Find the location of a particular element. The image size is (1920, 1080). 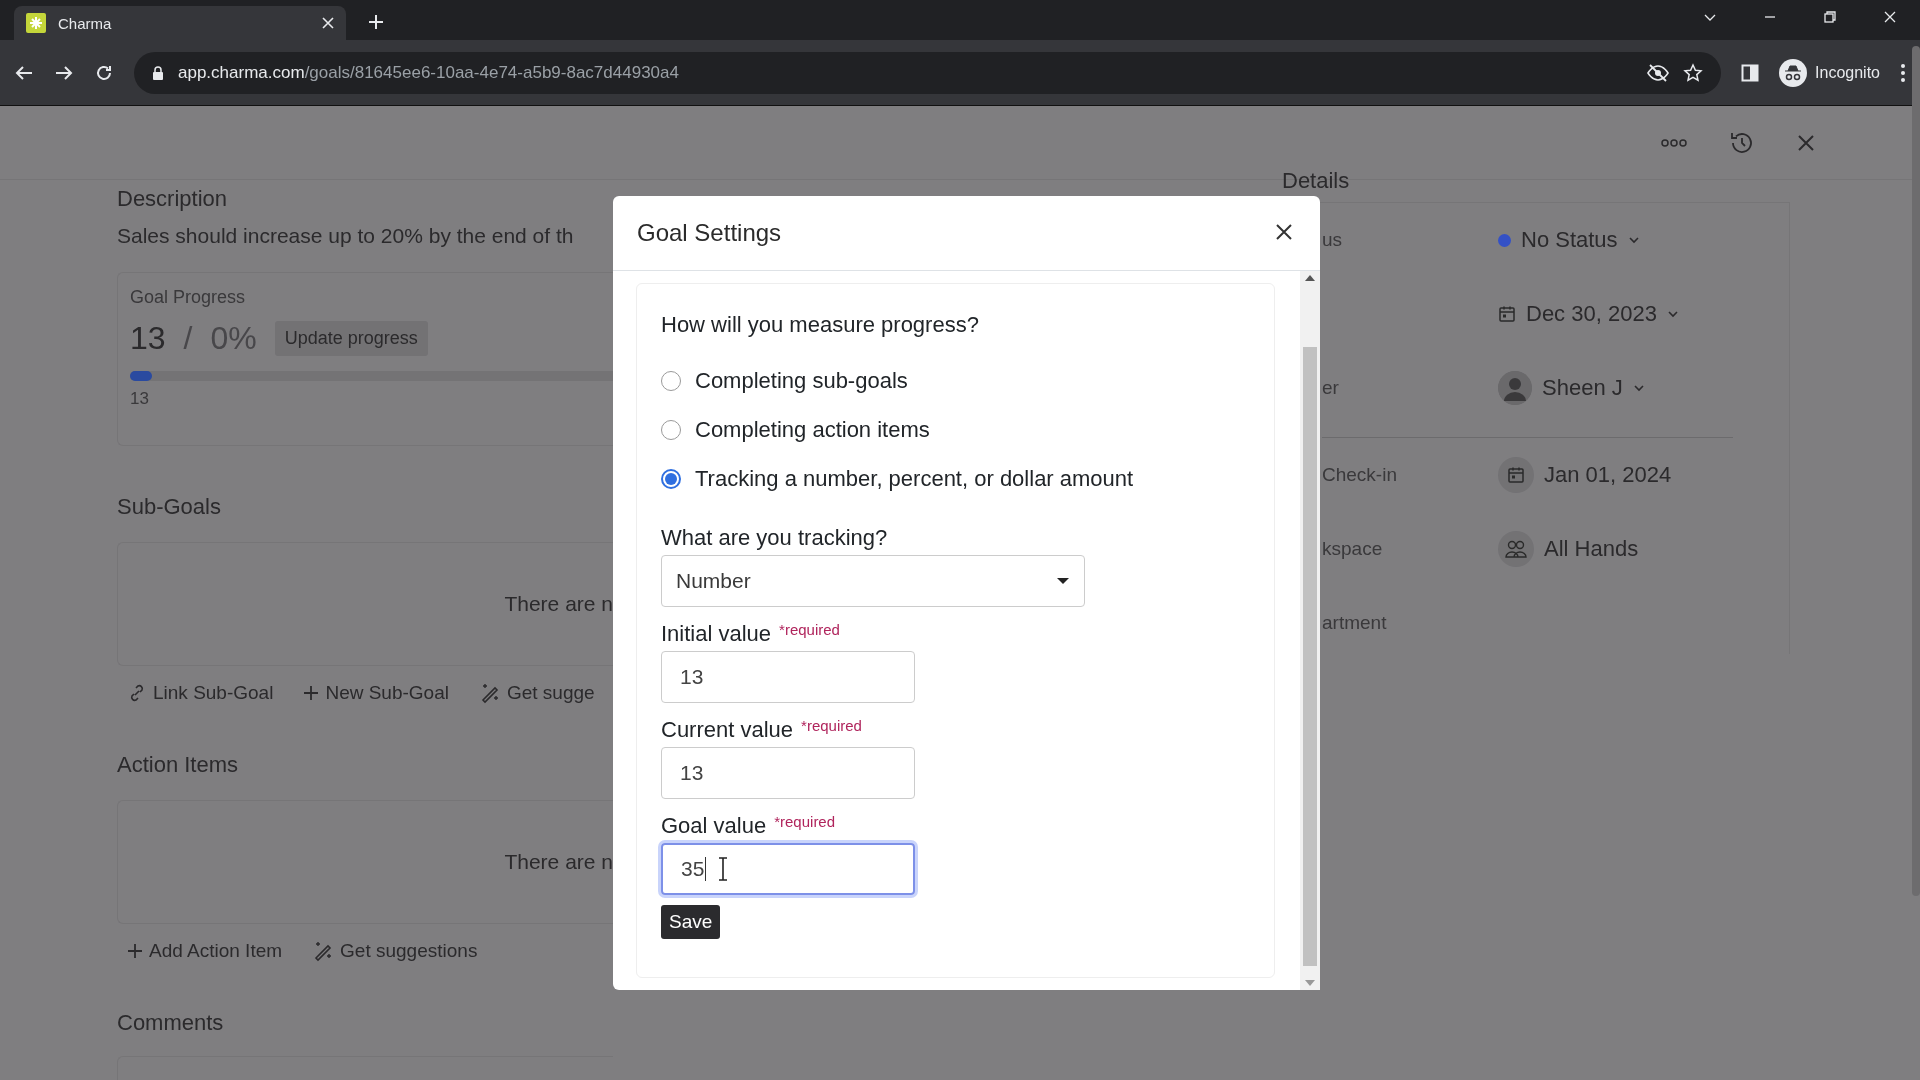

action-button: Get suggestions is located at coordinates (395, 951).